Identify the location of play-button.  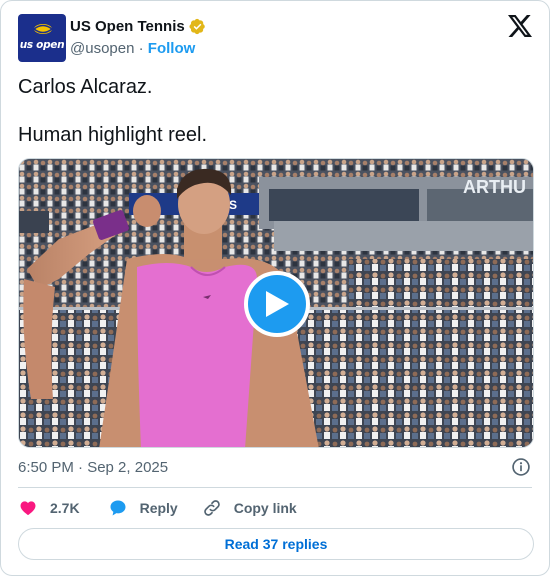
(277, 304).